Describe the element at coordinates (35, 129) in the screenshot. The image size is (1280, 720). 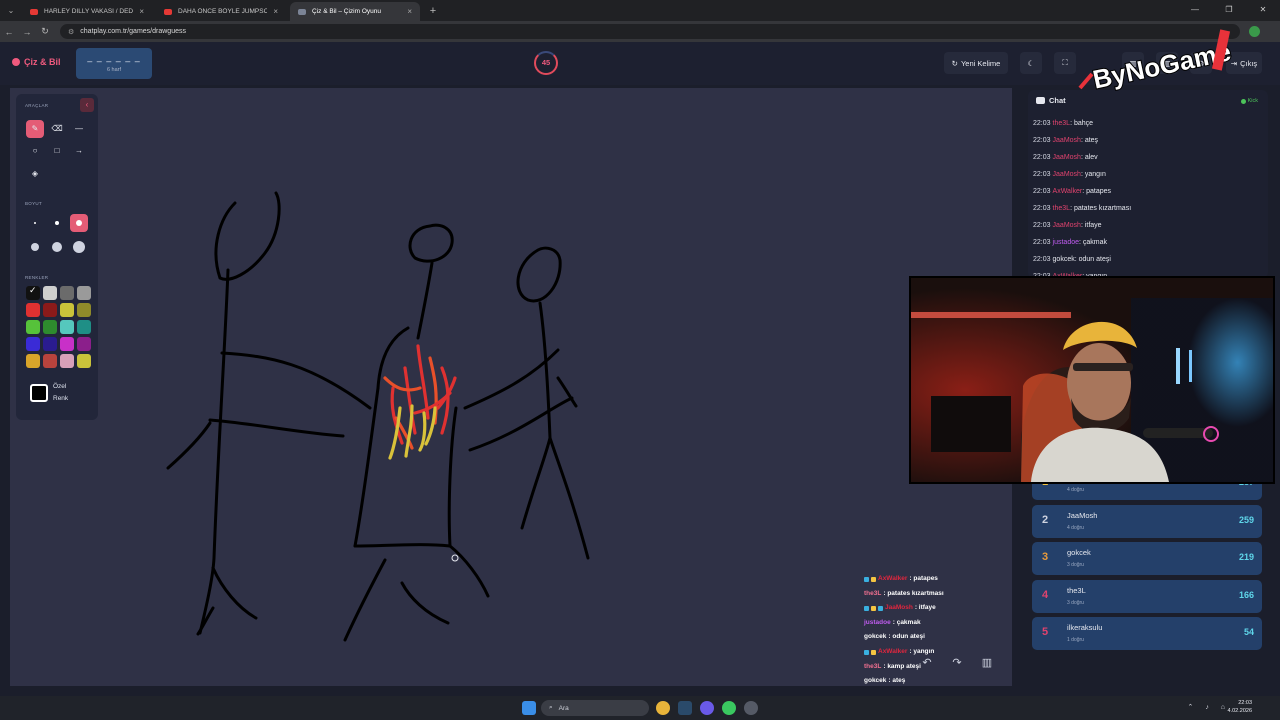
I see `pen-tool-button: ✎` at that location.